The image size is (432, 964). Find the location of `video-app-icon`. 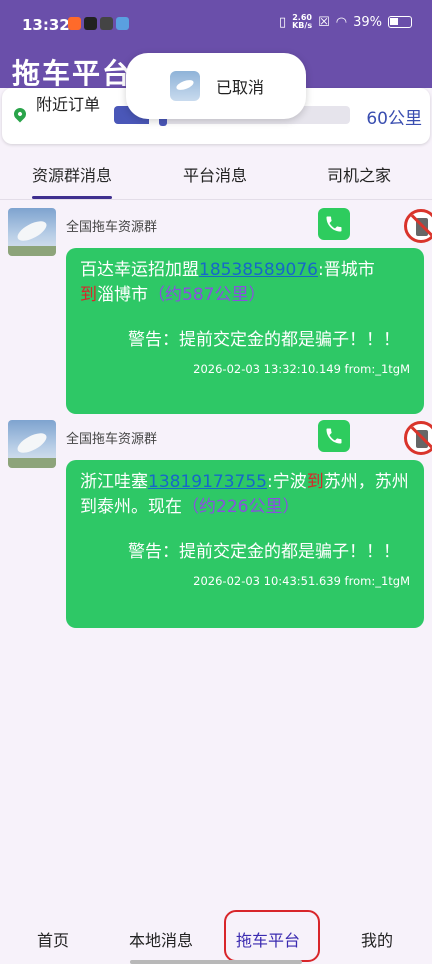

video-app-icon is located at coordinates (90, 23).